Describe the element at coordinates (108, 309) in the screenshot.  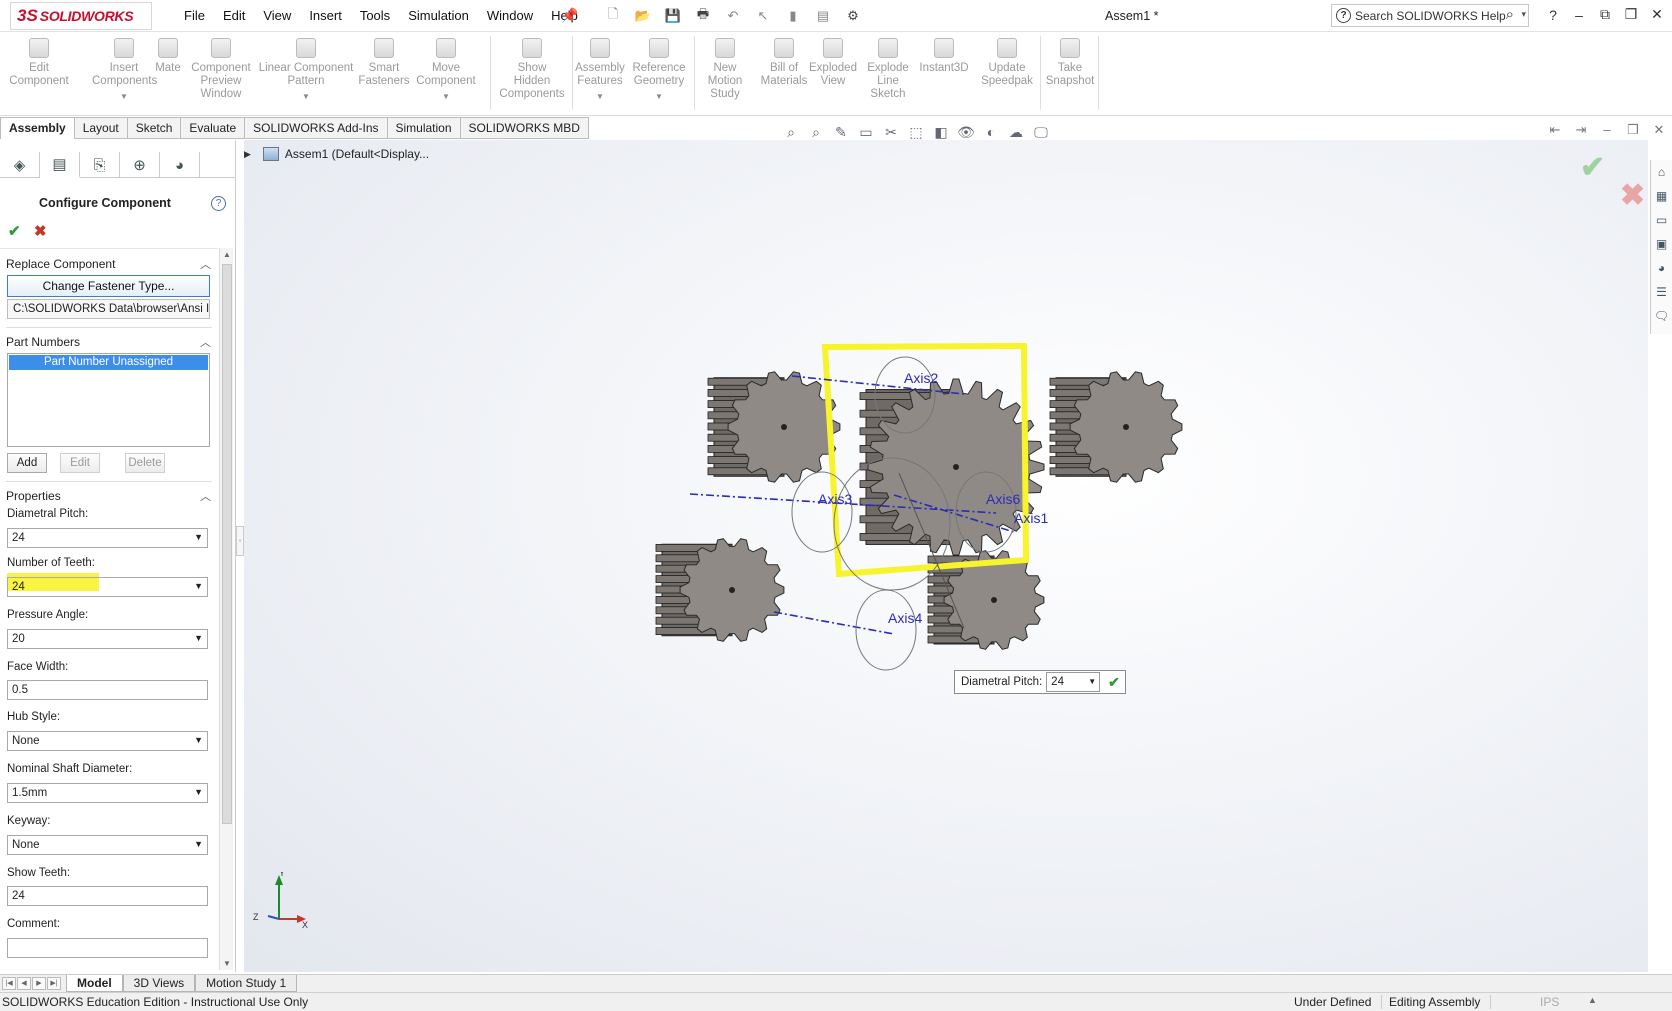
I see `component-path-field: C:\SOLIDWORKS Data\browser\Ansi In` at that location.